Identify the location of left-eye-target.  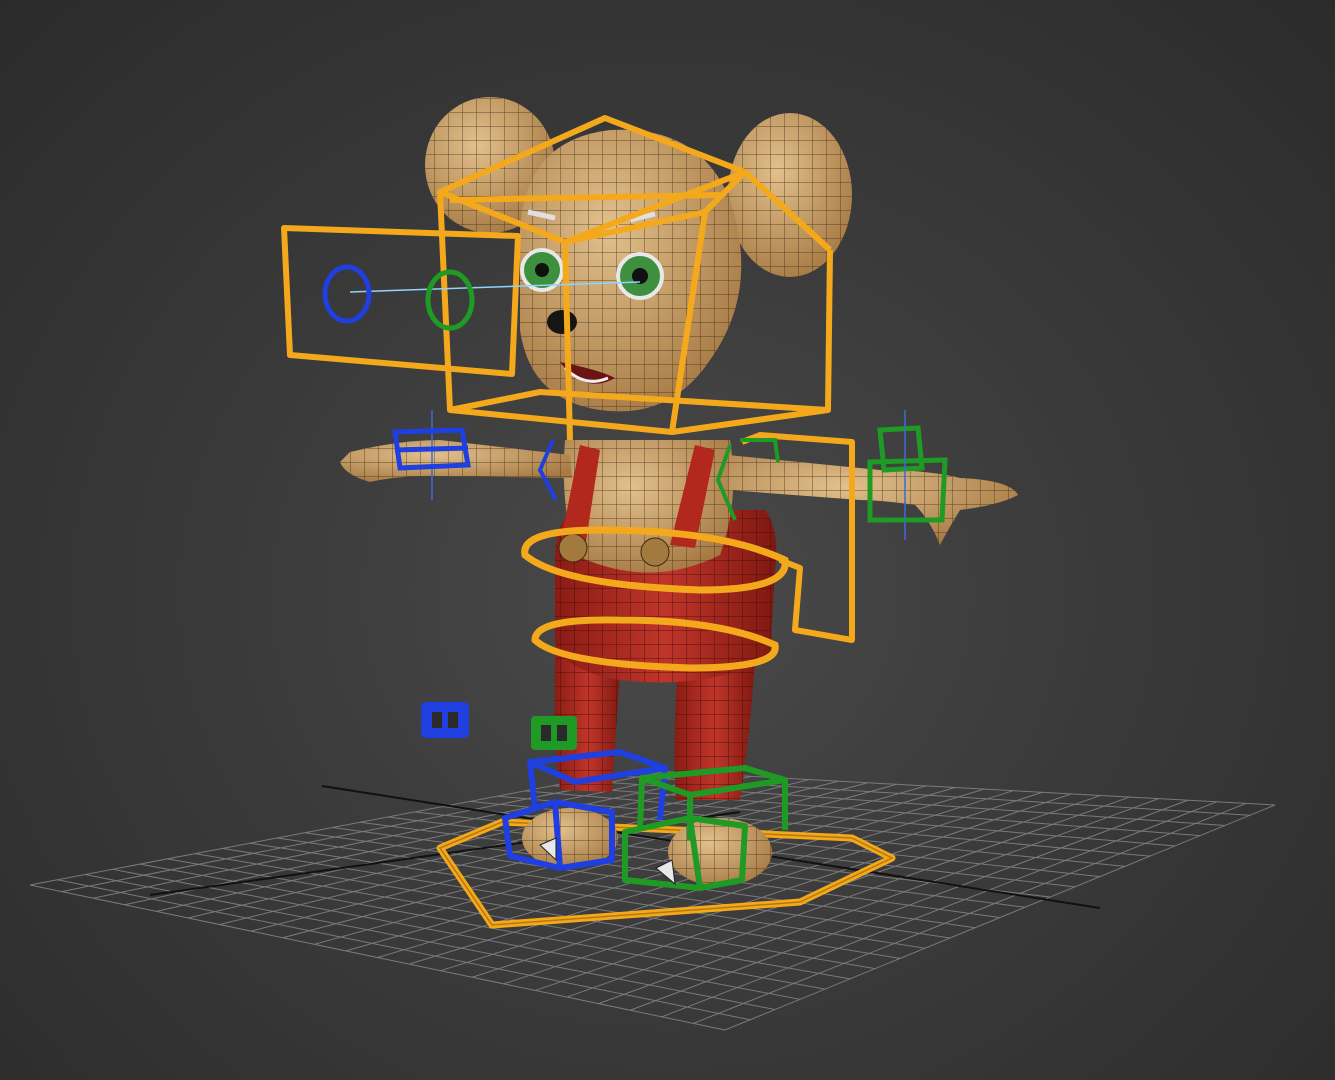
(347, 294).